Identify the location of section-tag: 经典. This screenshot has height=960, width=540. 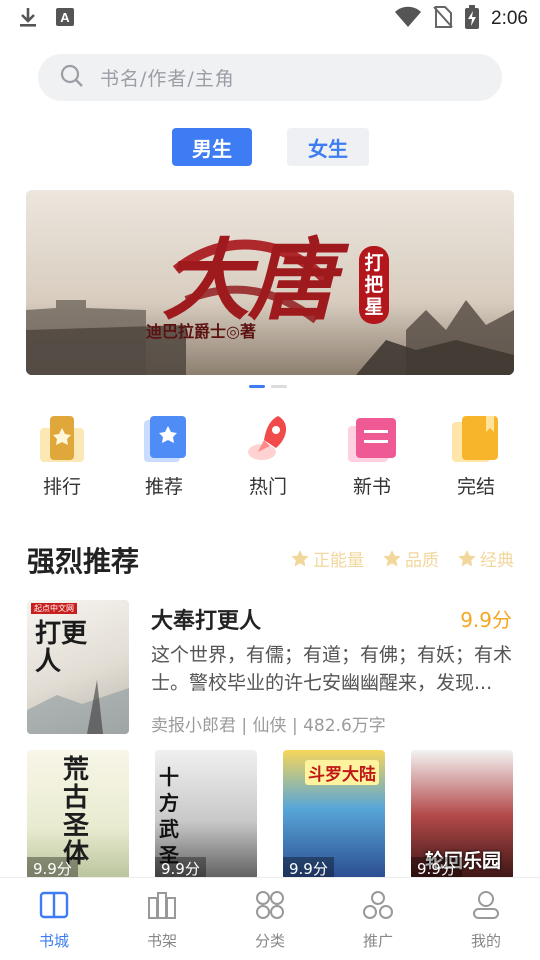
(485, 558).